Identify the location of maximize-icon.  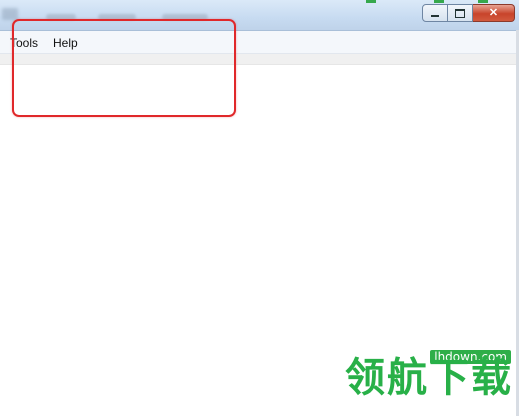
(460, 13).